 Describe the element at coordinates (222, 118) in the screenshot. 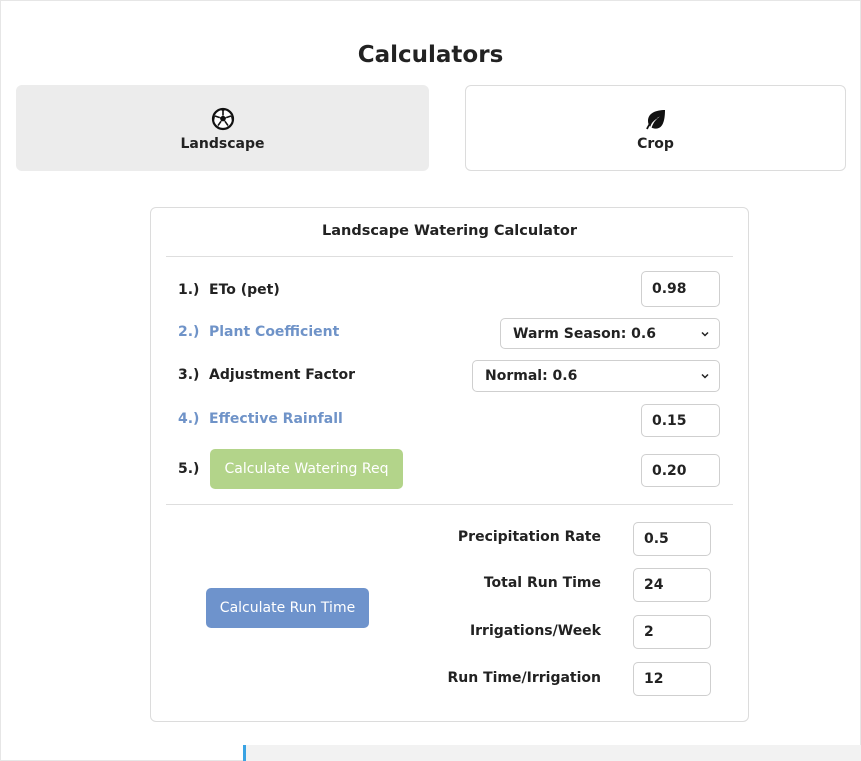

I see `soccer-ball-icon` at that location.